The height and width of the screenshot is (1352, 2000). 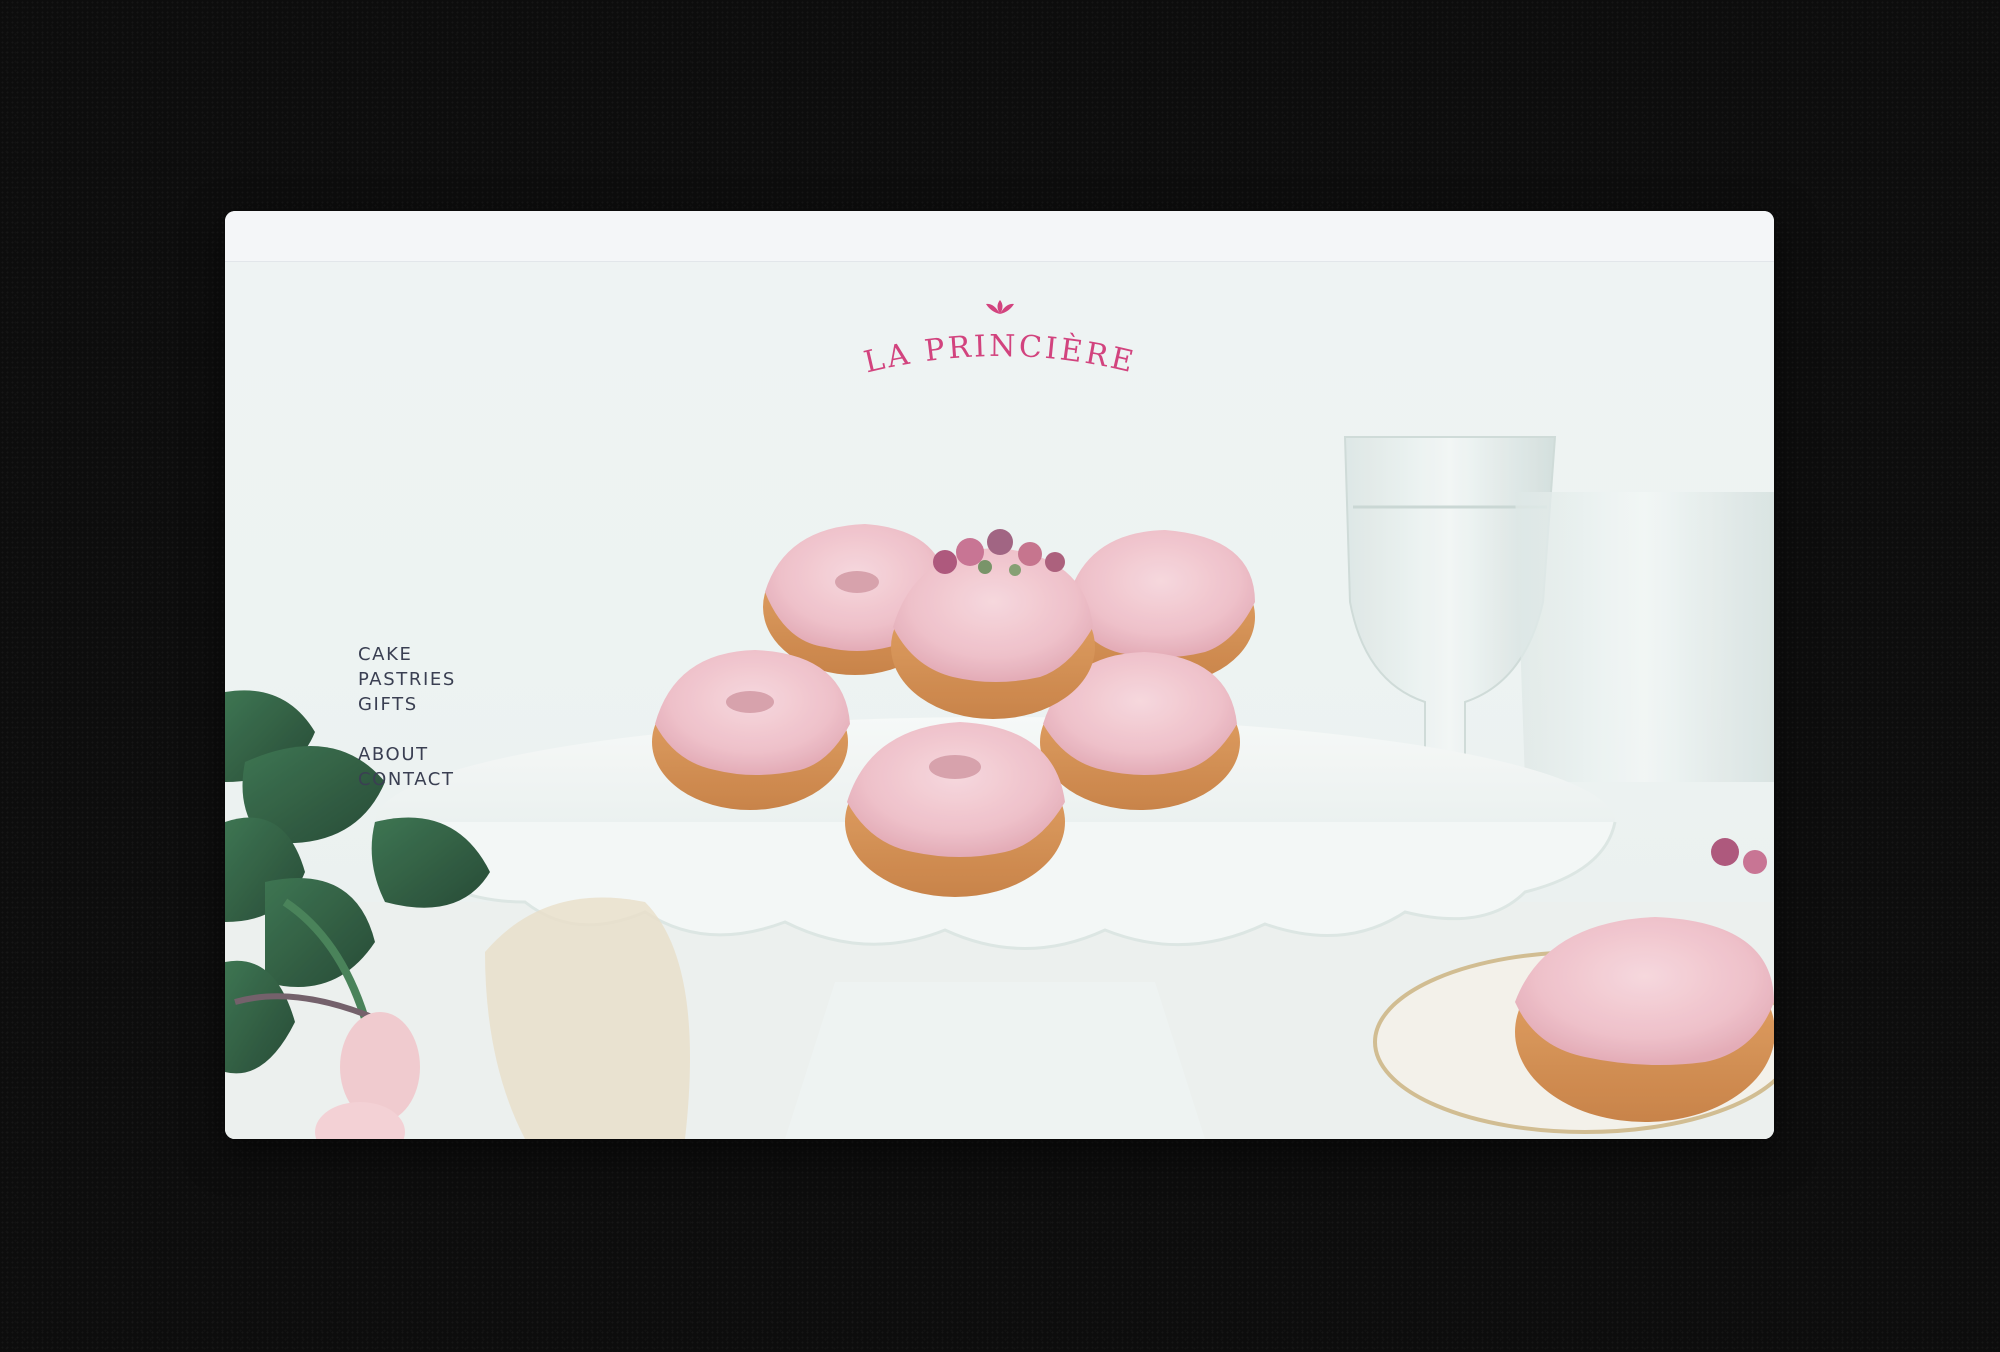 I want to click on nav-group-products: CAKE PASTRIES GIFTS, so click(x=407, y=679).